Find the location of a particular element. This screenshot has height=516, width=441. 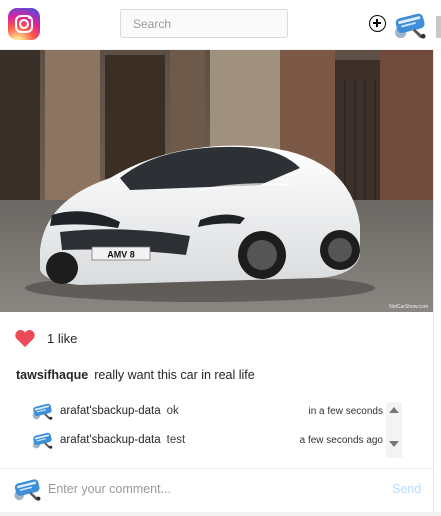

top-bar is located at coordinates (220, 25).